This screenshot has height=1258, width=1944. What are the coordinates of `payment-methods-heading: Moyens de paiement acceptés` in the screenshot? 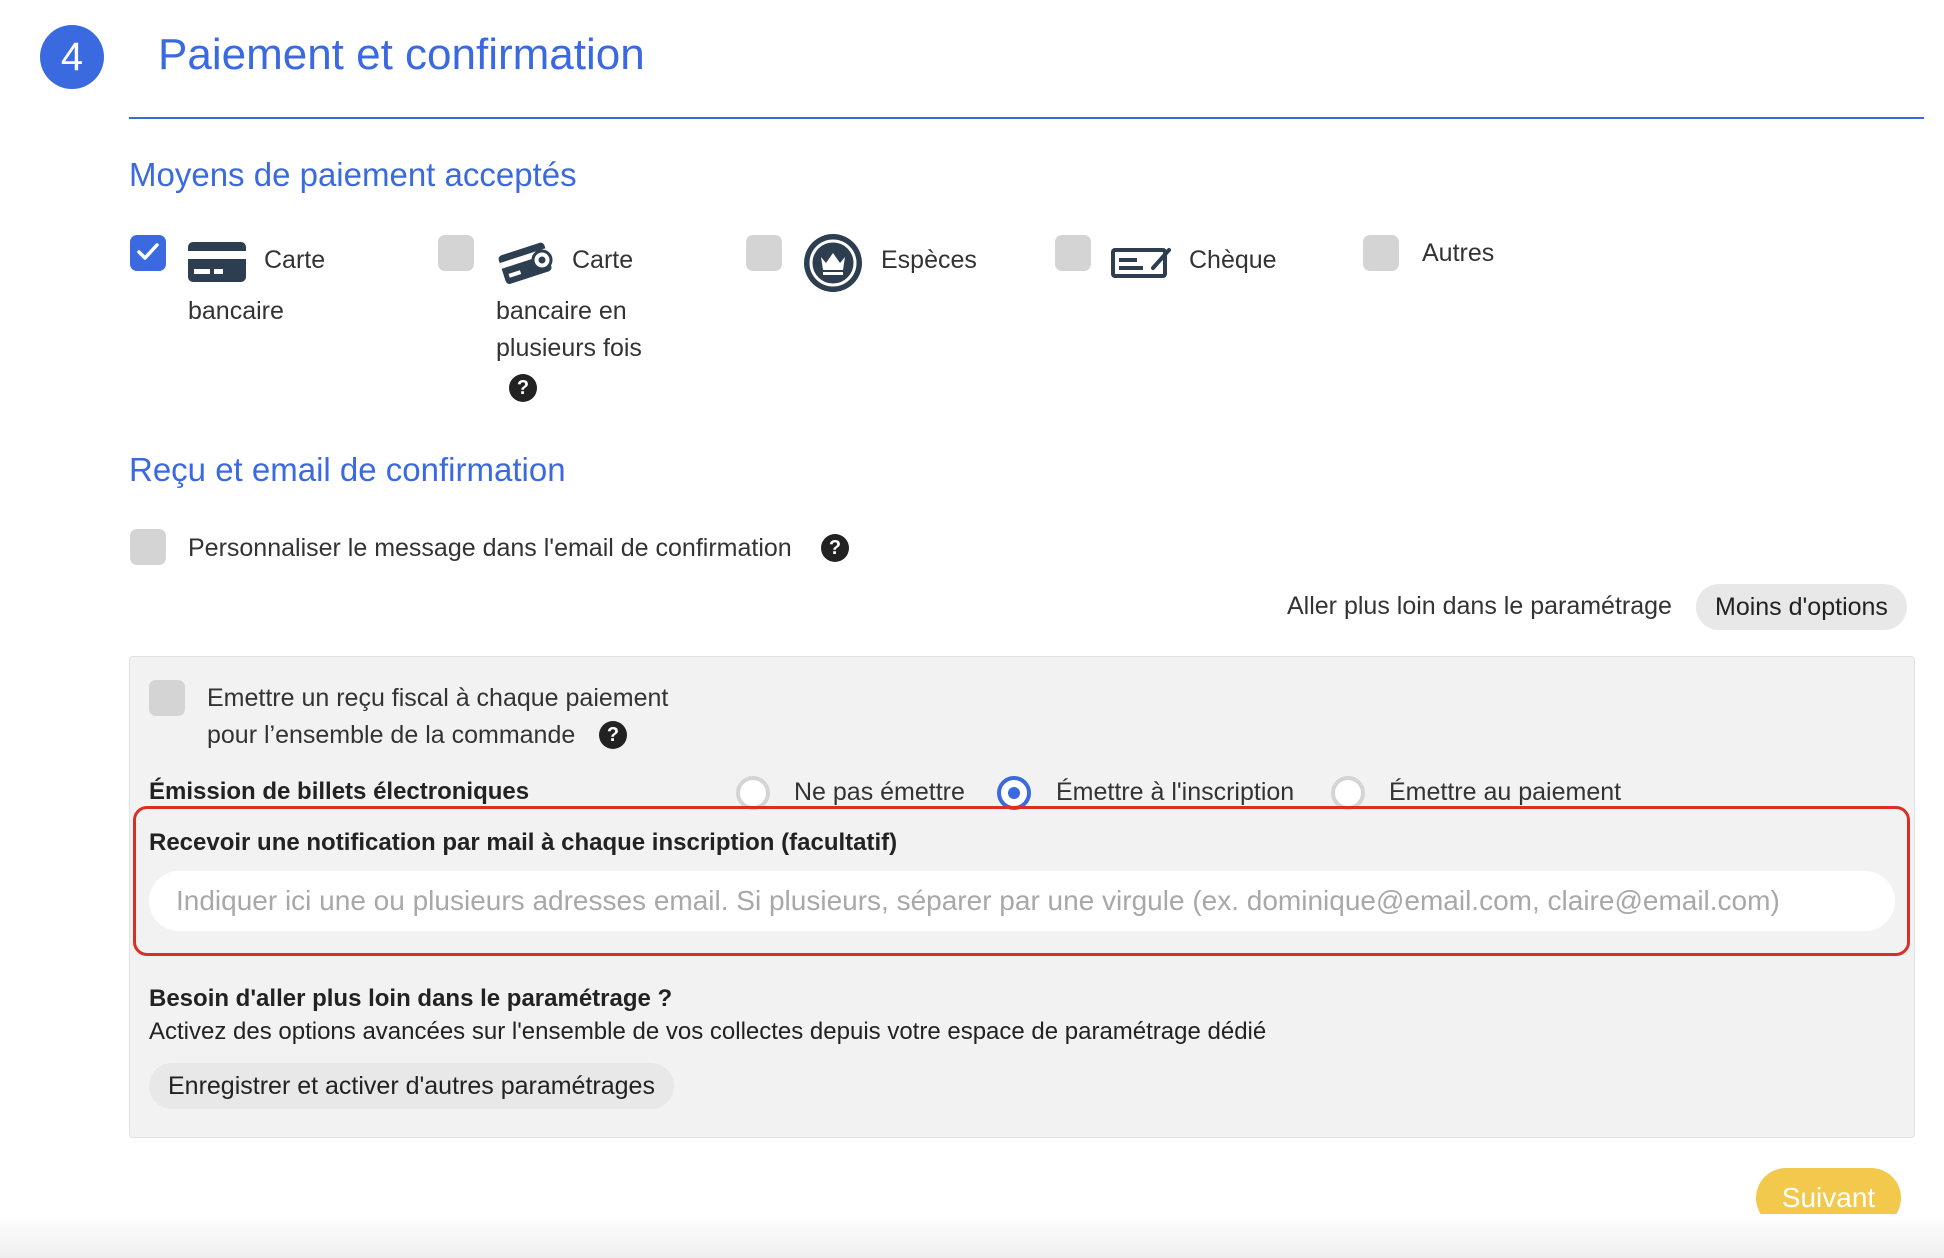 It's located at (353, 174).